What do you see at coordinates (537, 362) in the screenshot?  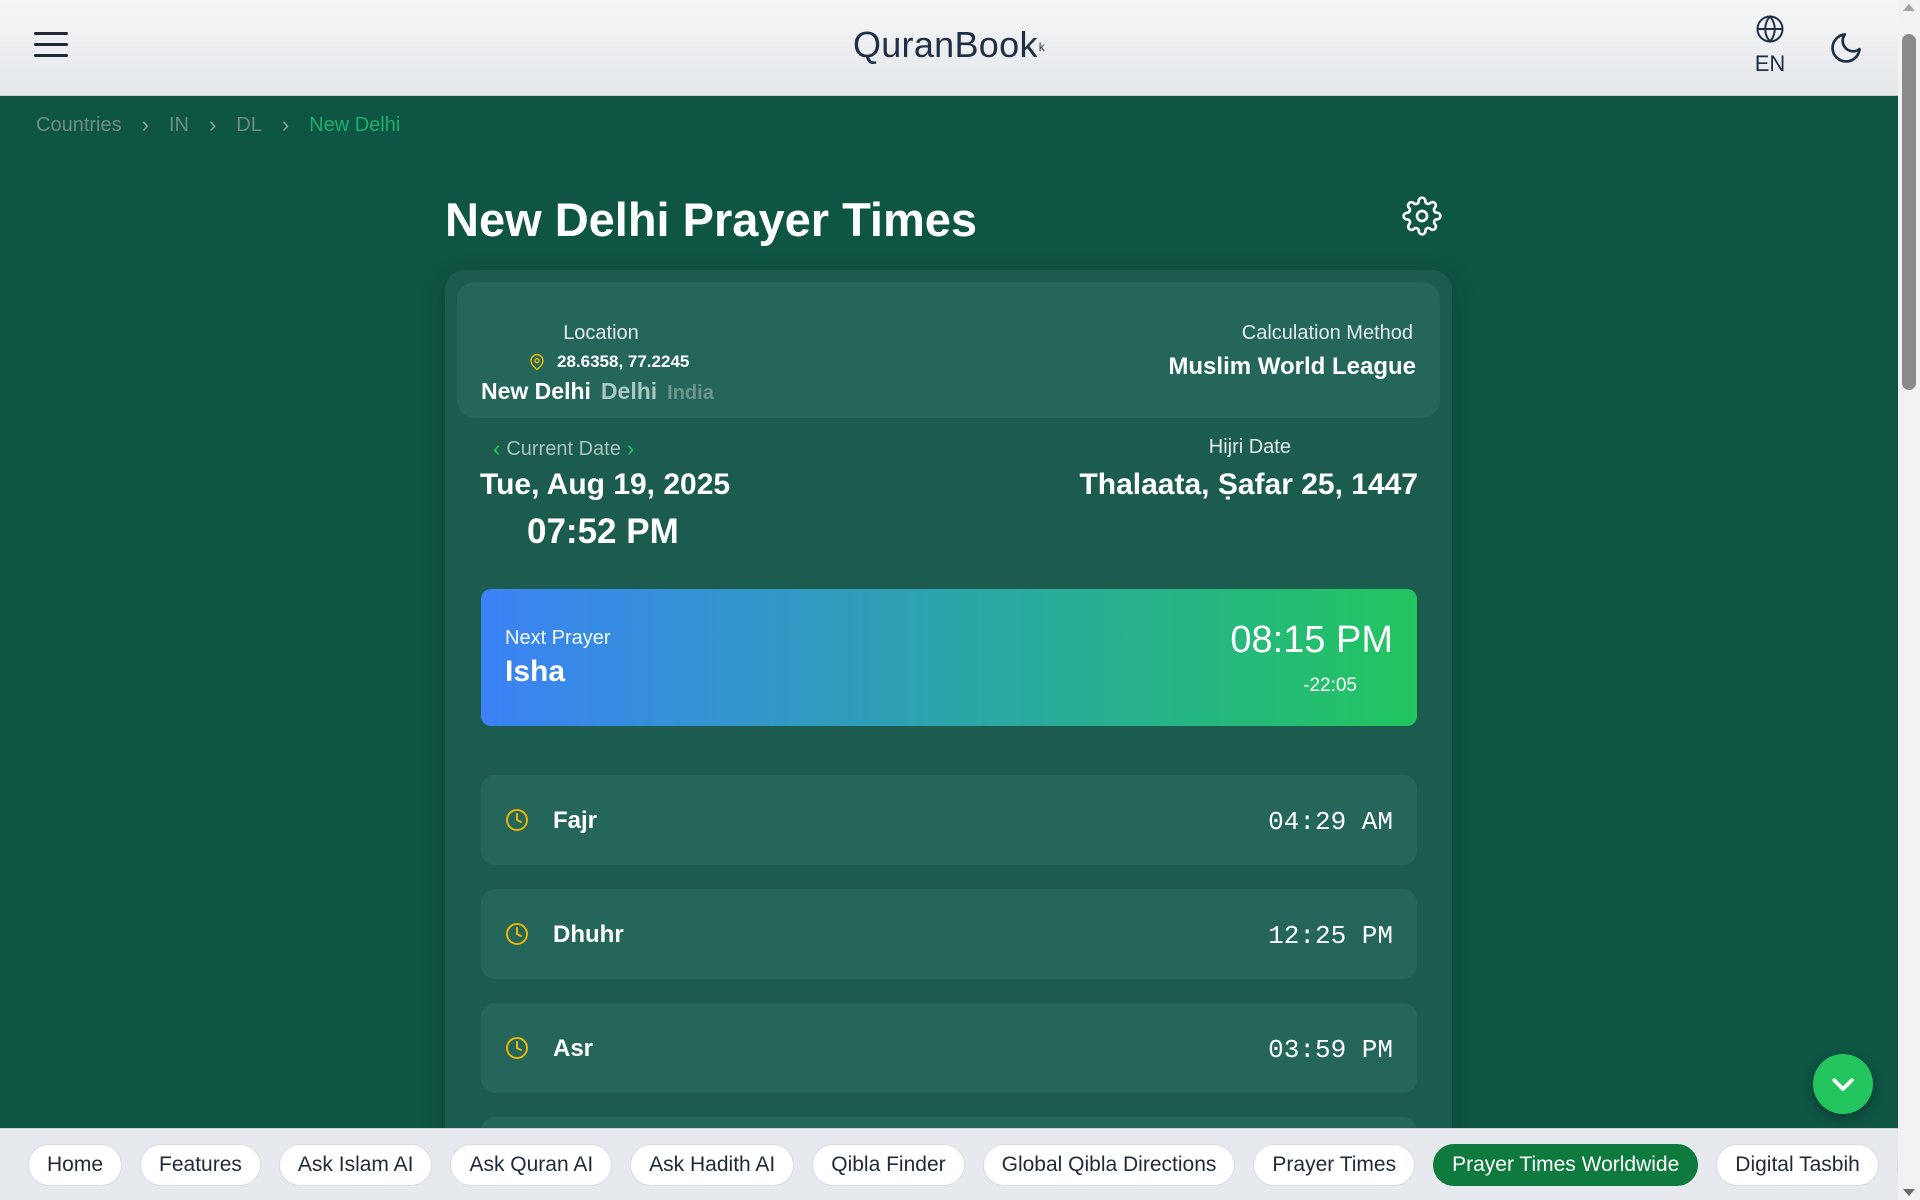 I see `map-pin-icon` at bounding box center [537, 362].